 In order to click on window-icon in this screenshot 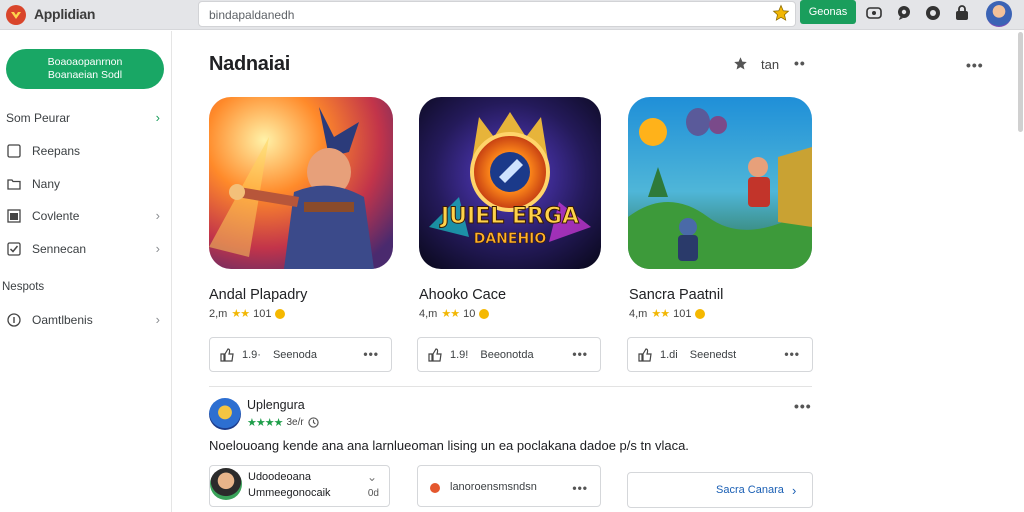, I will do `click(14, 216)`.